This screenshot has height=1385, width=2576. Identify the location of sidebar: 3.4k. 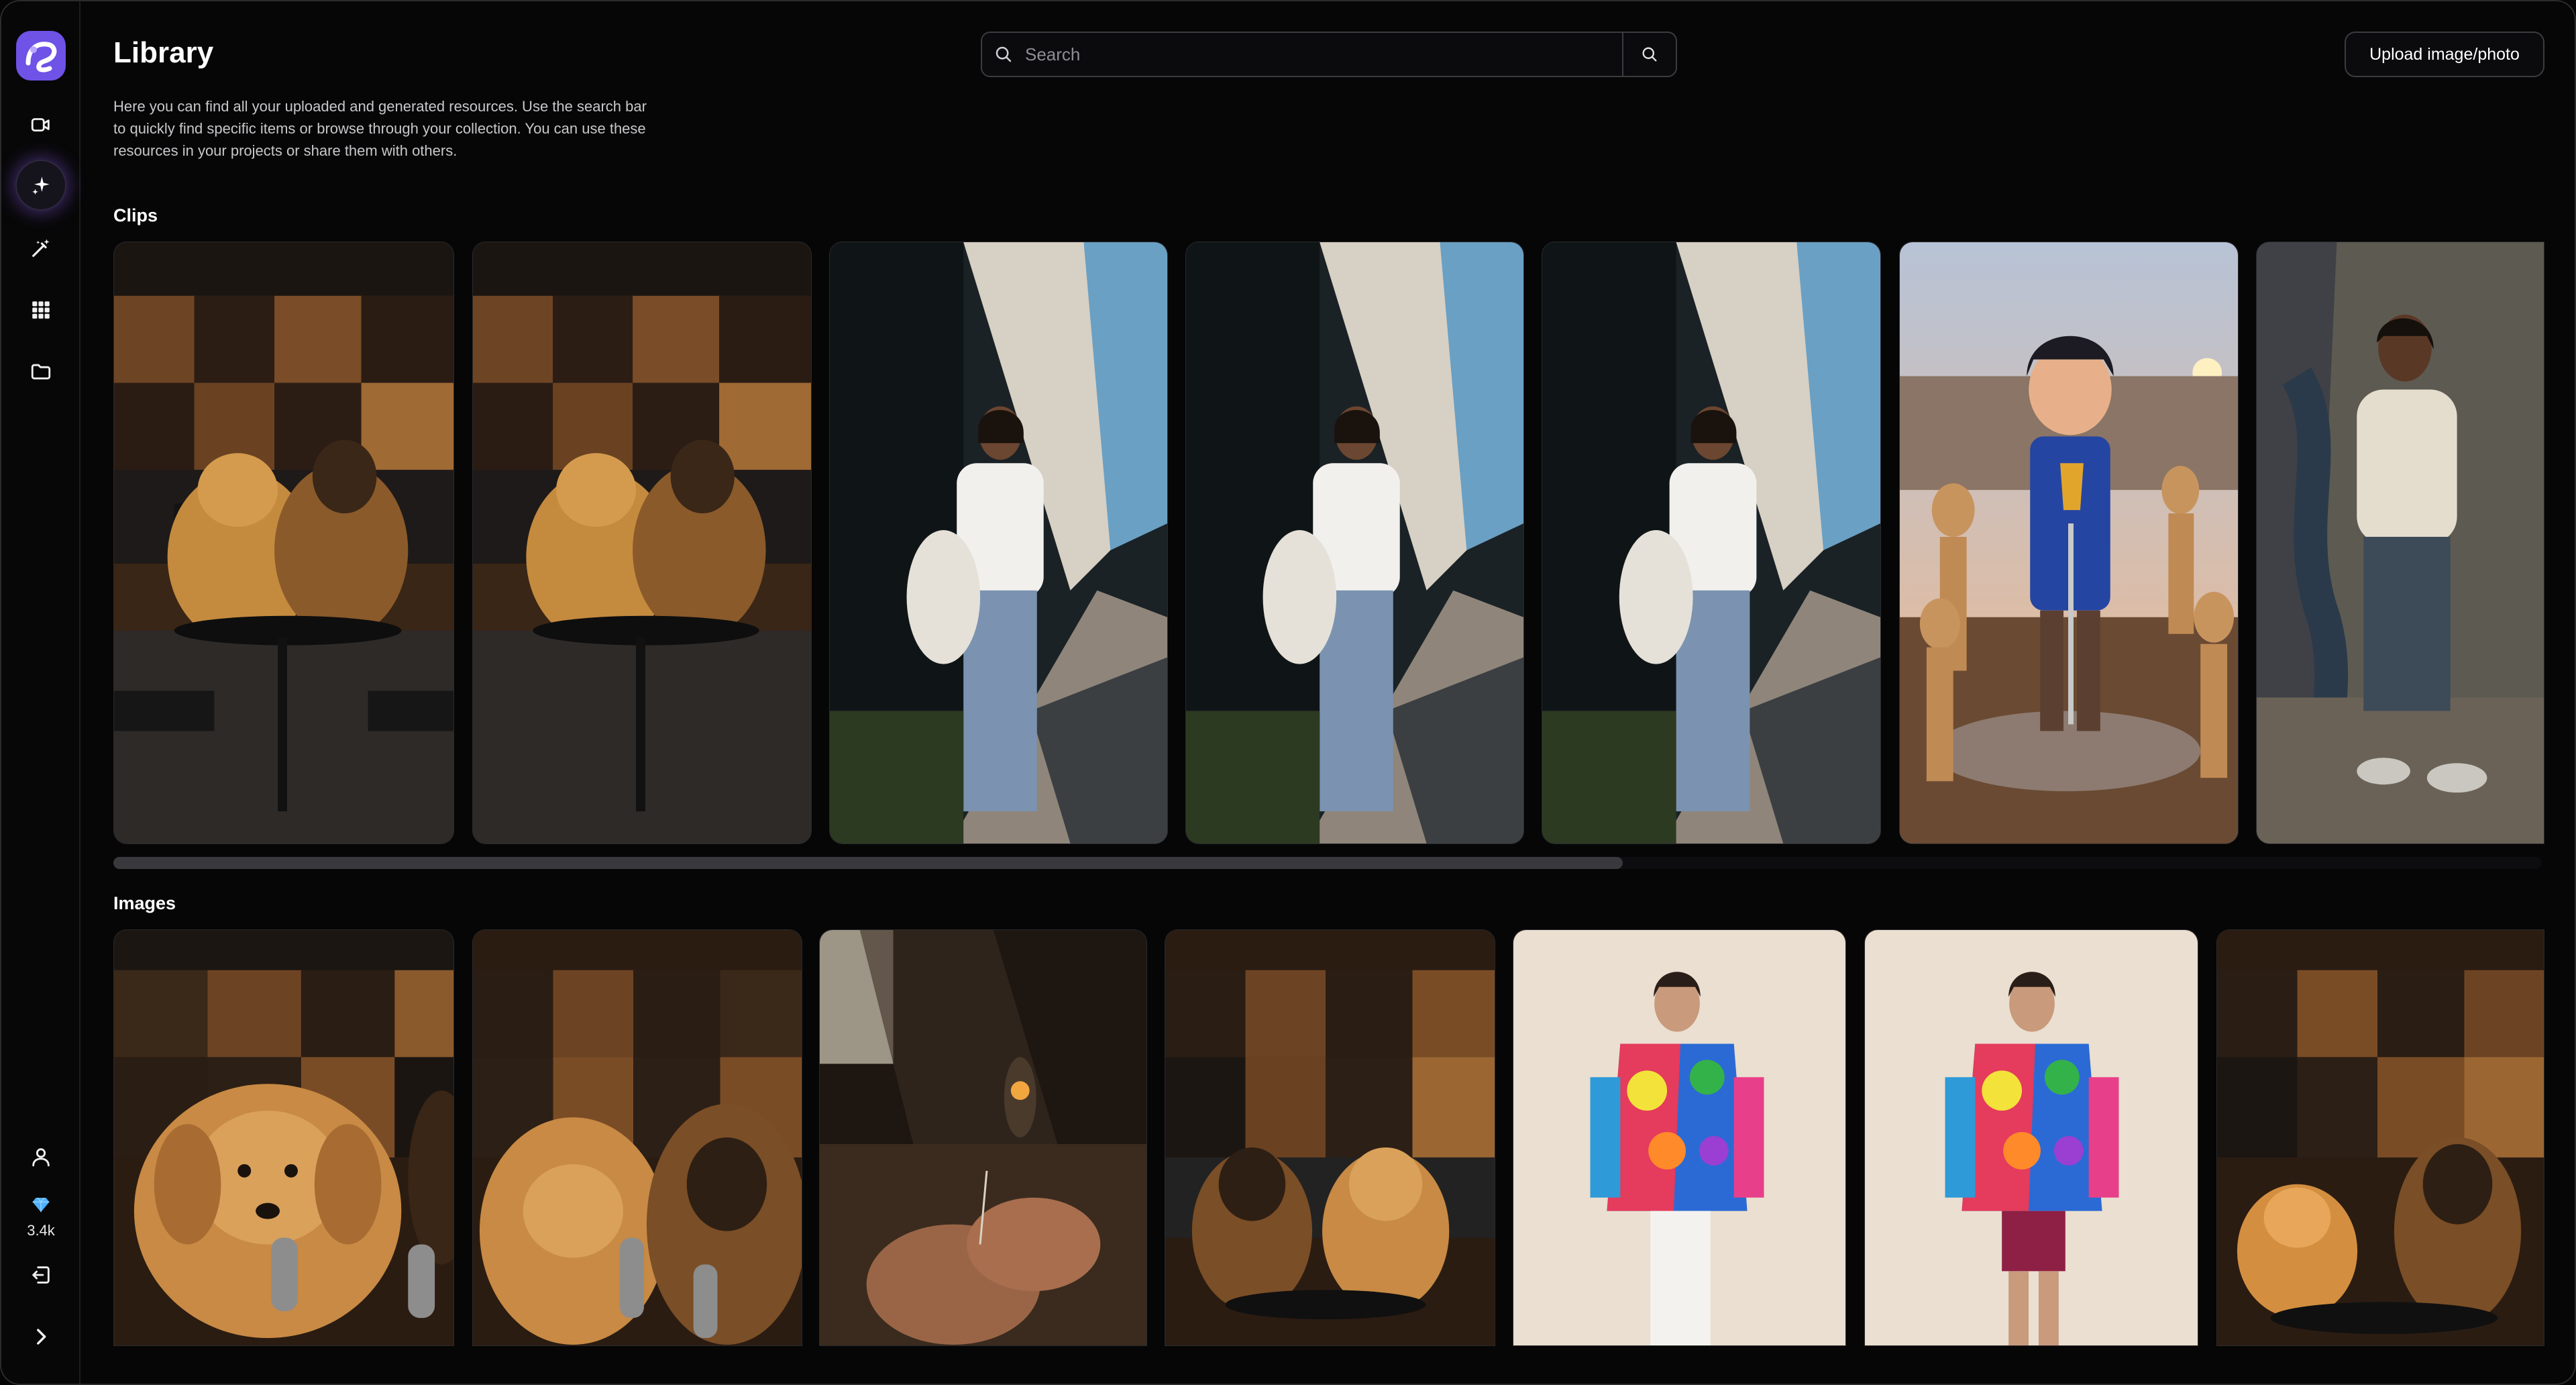
(40, 692).